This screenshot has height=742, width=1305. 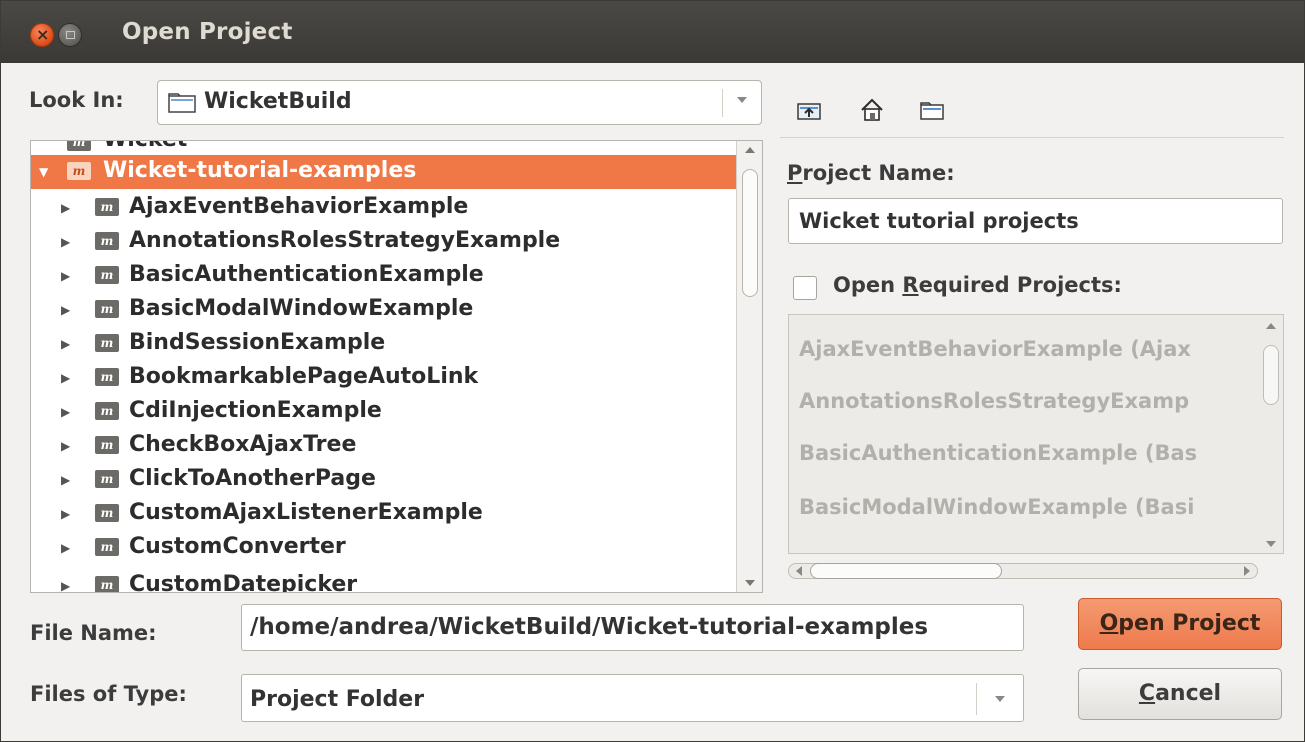 I want to click on tree-item: ▶ m CustomAjaxListenerExample, so click(x=384, y=514).